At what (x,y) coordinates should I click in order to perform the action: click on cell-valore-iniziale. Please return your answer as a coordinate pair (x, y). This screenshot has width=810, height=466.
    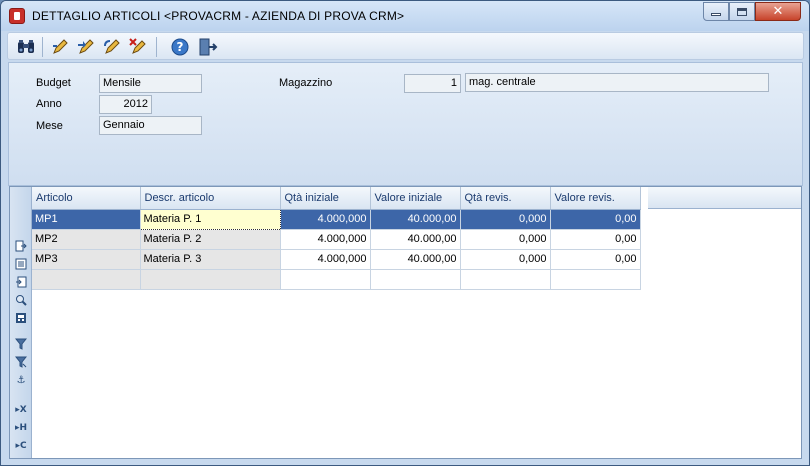
    Looking at the image, I should click on (415, 279).